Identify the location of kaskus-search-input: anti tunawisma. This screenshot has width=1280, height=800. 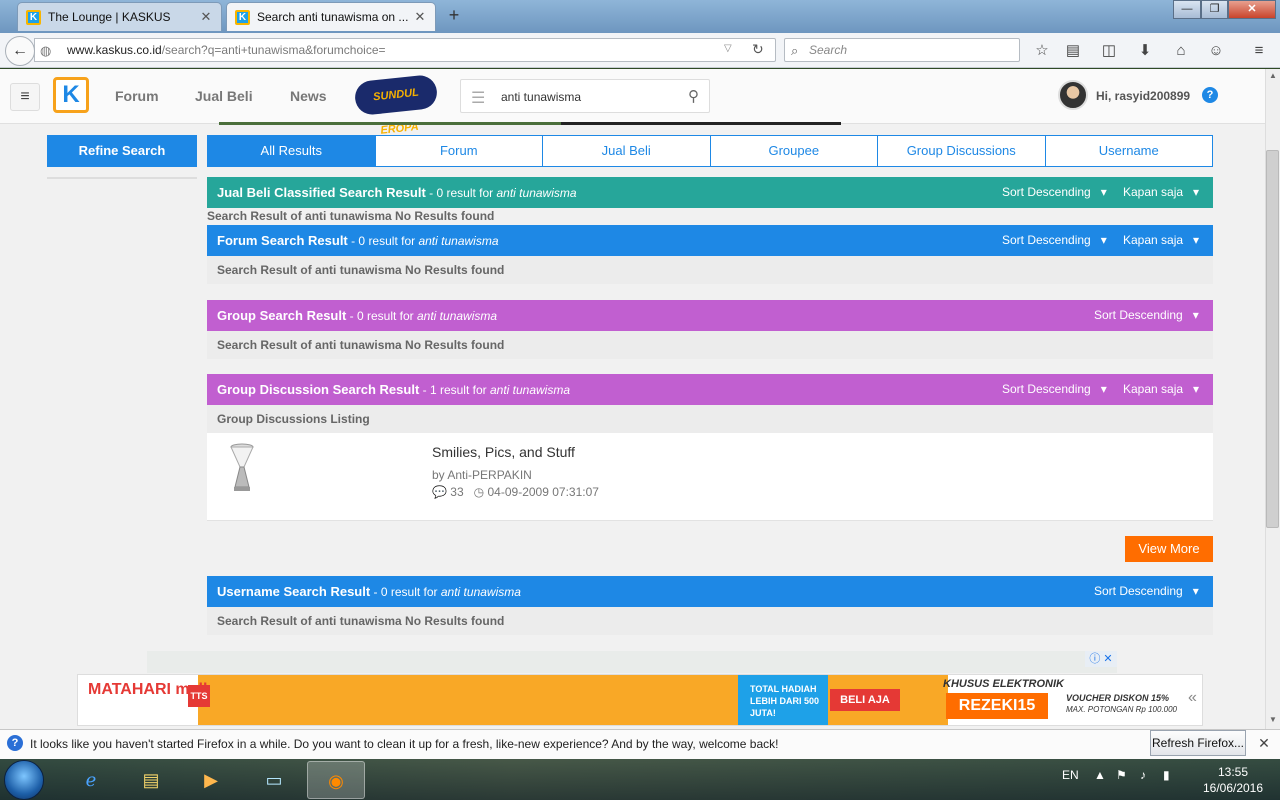
(541, 97).